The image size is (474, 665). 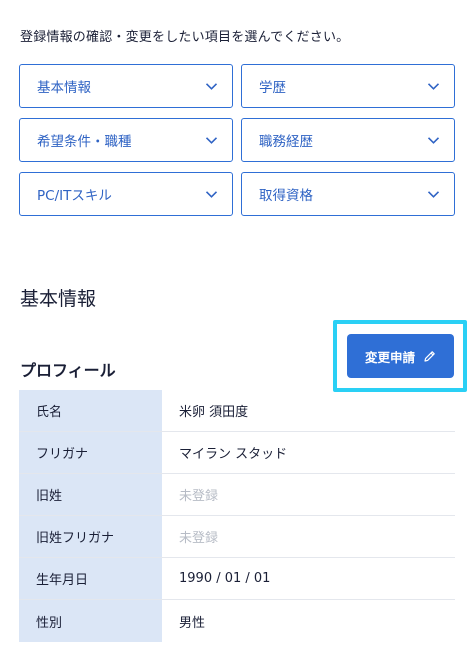 What do you see at coordinates (126, 86) in the screenshot?
I see `menu-basic-info: 基本情報` at bounding box center [126, 86].